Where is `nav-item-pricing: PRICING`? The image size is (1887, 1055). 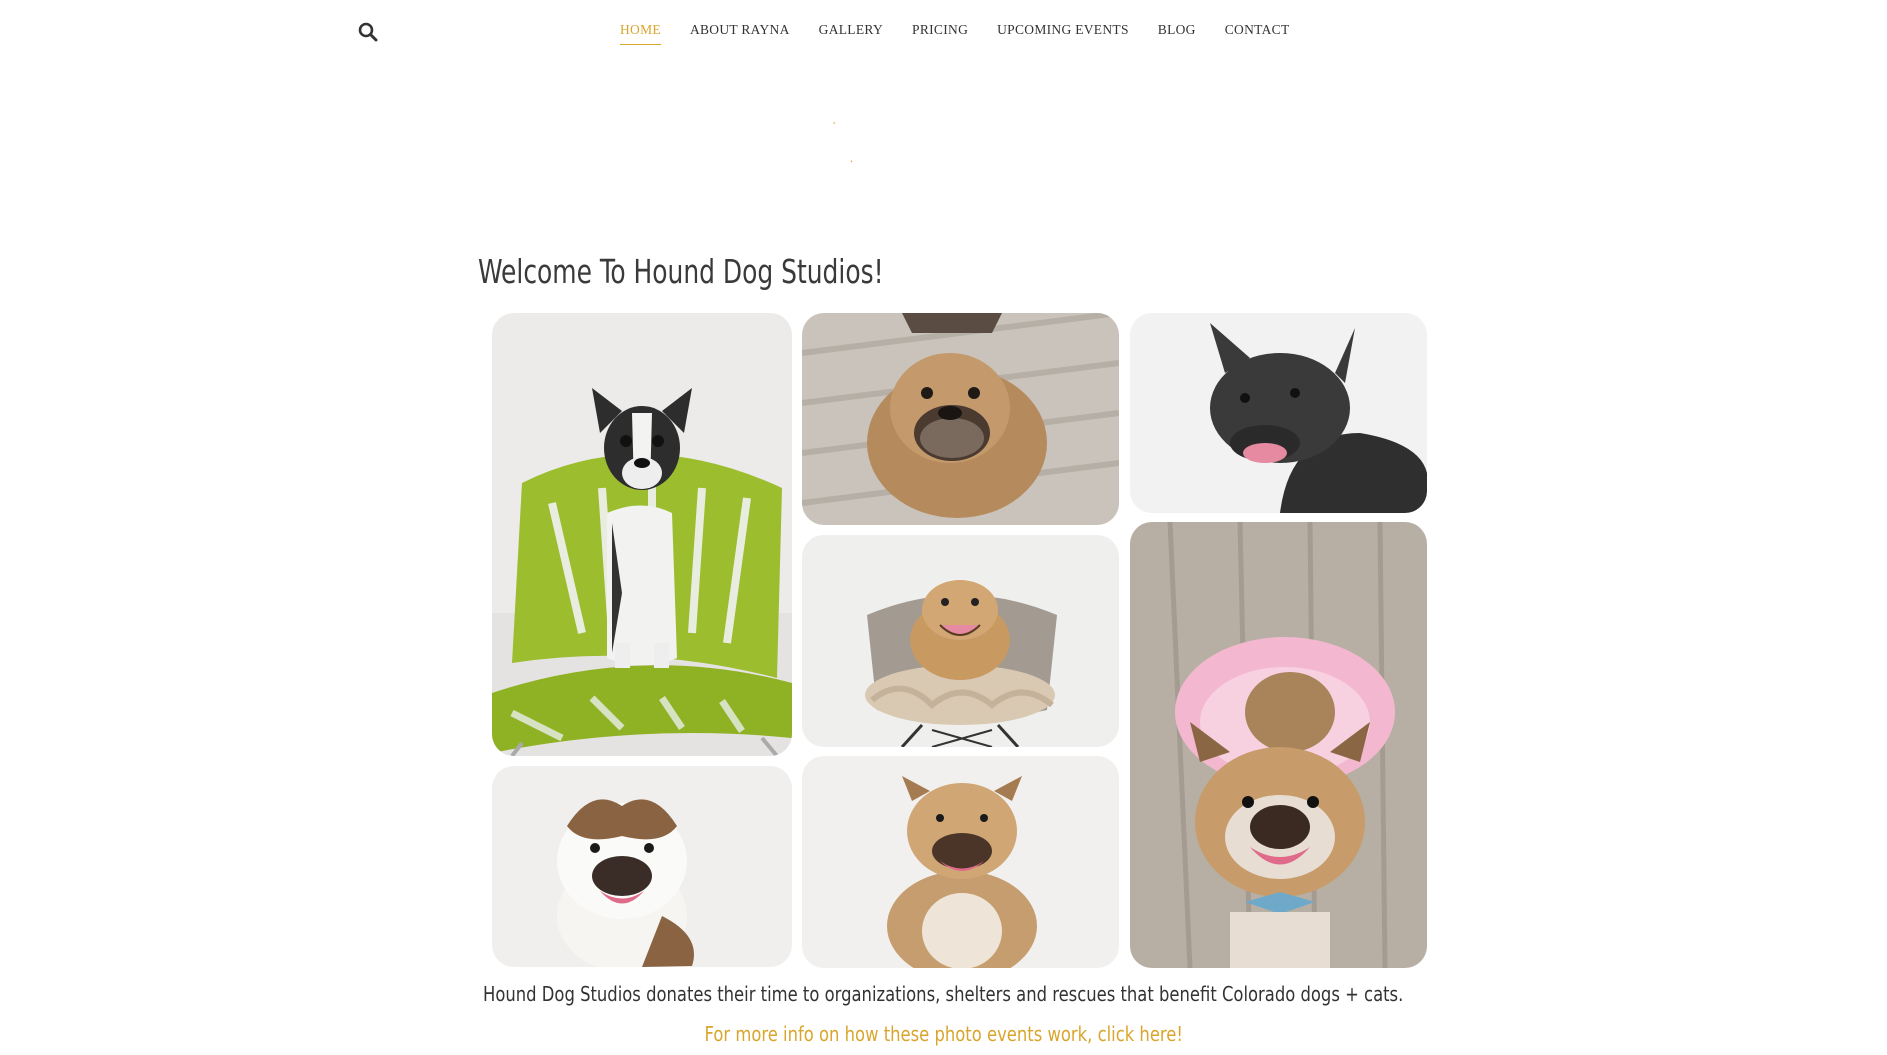 nav-item-pricing: PRICING is located at coordinates (940, 33).